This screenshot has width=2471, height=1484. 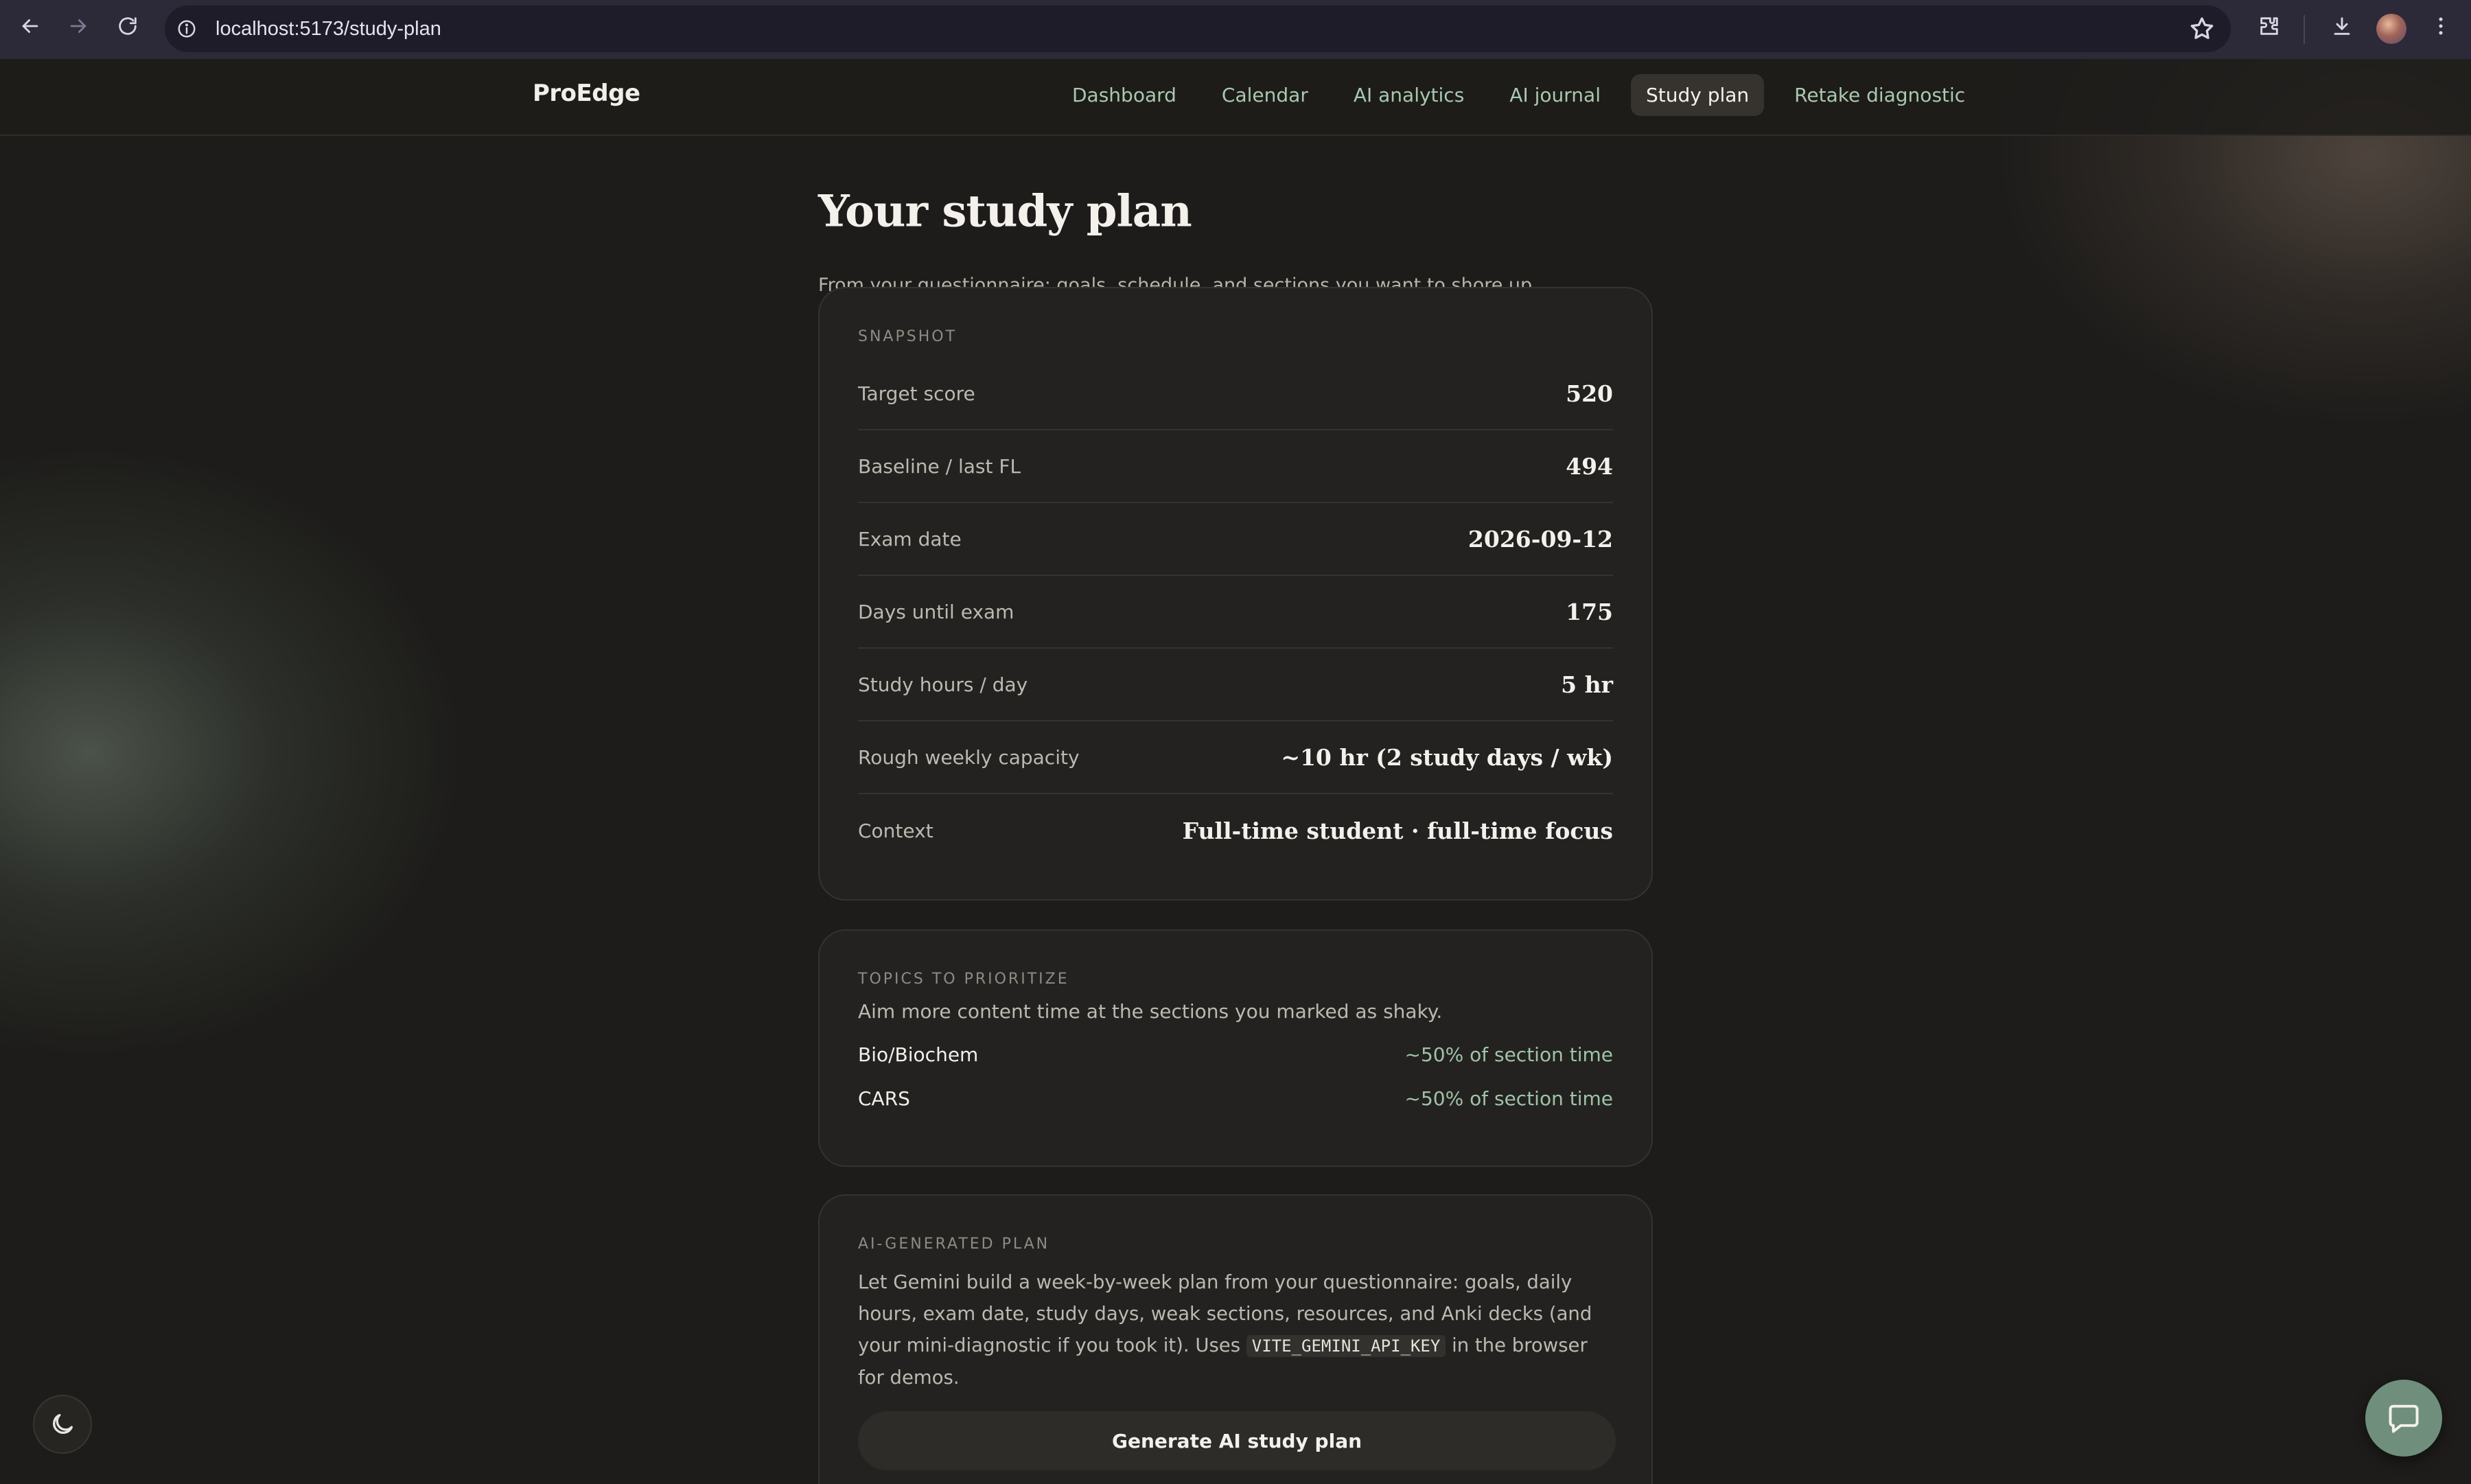 What do you see at coordinates (1235, 1098) in the screenshot?
I see `list-item: CARS ~50% of section time` at bounding box center [1235, 1098].